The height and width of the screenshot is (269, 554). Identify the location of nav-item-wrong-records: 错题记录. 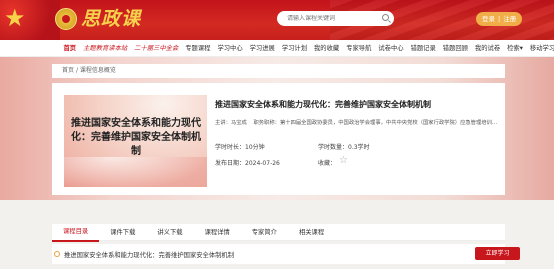
(423, 48).